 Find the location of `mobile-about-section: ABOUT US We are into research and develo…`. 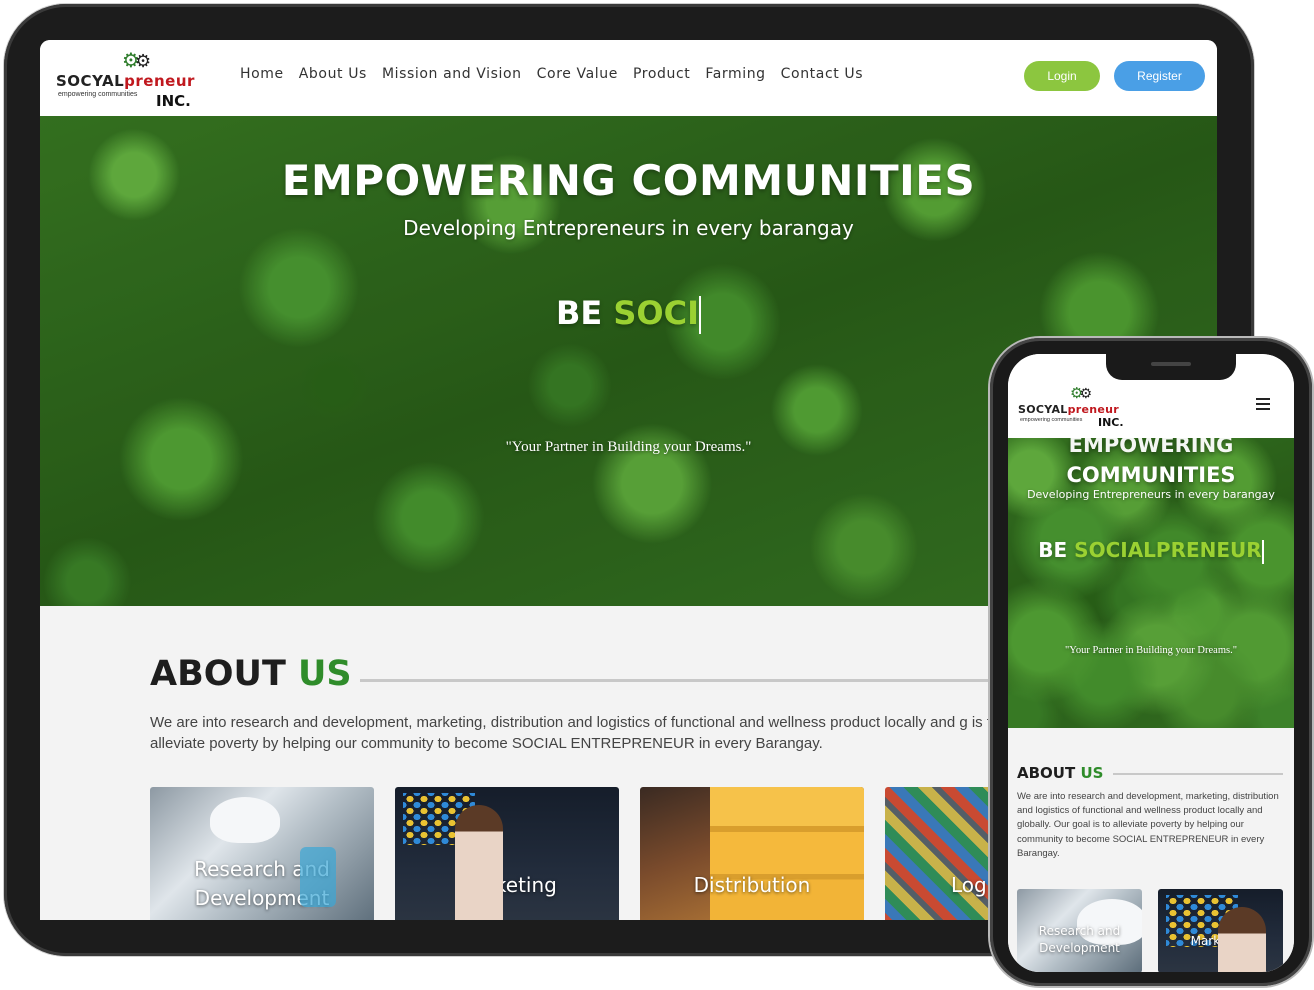

mobile-about-section: ABOUT US We are into research and develo… is located at coordinates (1151, 850).